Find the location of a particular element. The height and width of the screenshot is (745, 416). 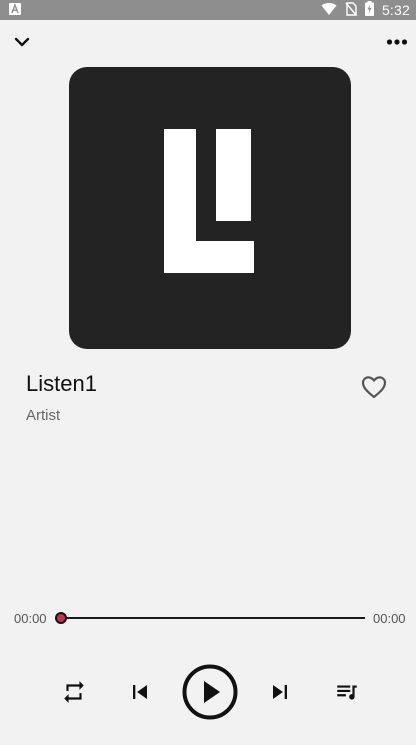

skip-next-icon is located at coordinates (280, 694).